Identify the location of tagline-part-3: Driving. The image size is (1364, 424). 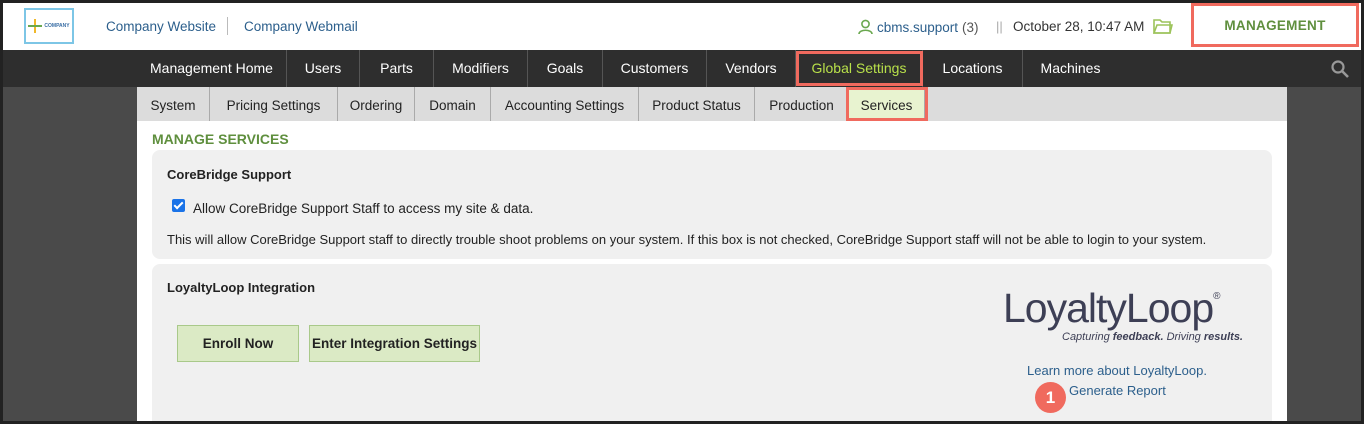
(1183, 337).